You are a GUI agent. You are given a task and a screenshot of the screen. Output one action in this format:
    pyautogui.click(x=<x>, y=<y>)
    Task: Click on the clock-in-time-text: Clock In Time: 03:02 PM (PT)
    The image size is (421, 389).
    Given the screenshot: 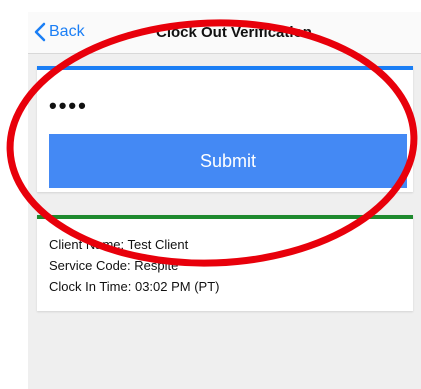 What is the action you would take?
    pyautogui.click(x=134, y=286)
    